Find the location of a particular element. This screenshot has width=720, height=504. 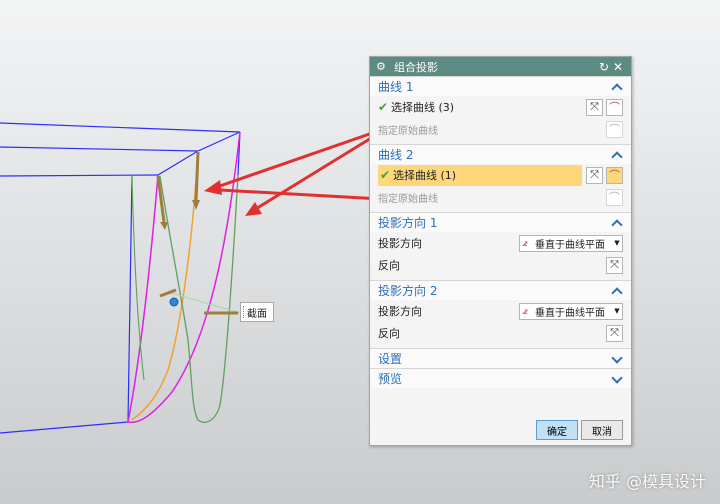

box-edge-bottom is located at coordinates (64, 427).